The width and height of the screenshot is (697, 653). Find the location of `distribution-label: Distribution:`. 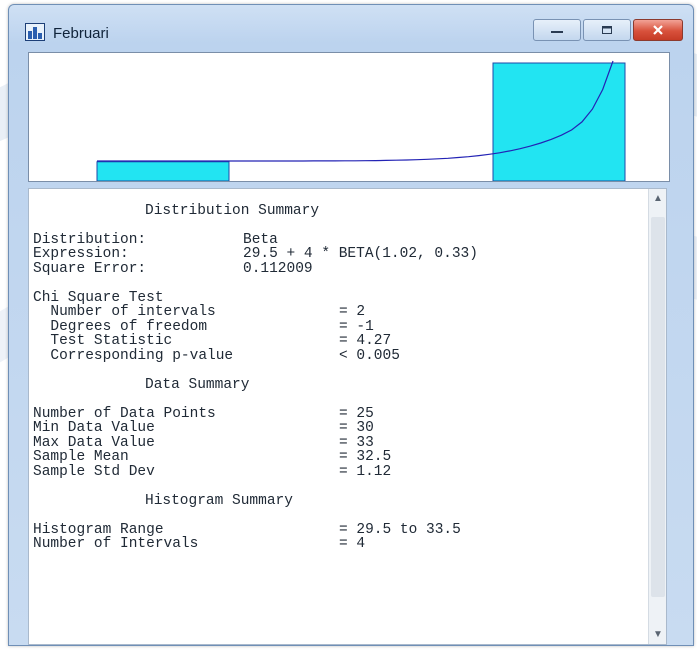

distribution-label: Distribution: is located at coordinates (90, 239).